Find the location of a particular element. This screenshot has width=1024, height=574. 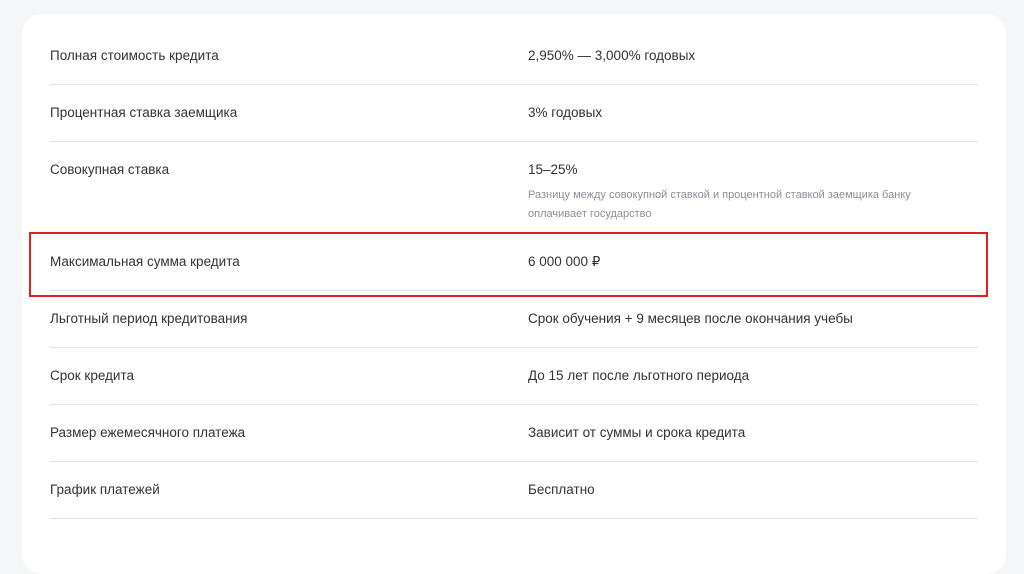

row-payment-schedule: График платежей Бесплатно is located at coordinates (514, 490).